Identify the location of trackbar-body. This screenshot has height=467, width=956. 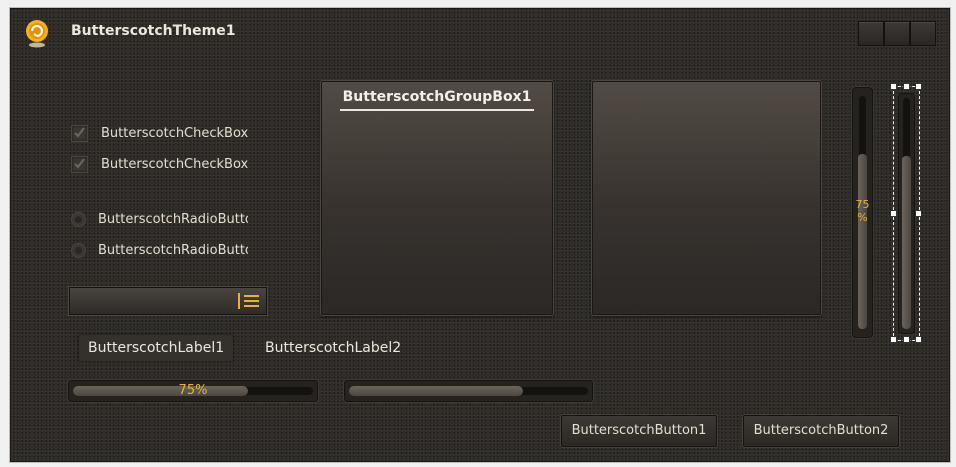
(906, 213).